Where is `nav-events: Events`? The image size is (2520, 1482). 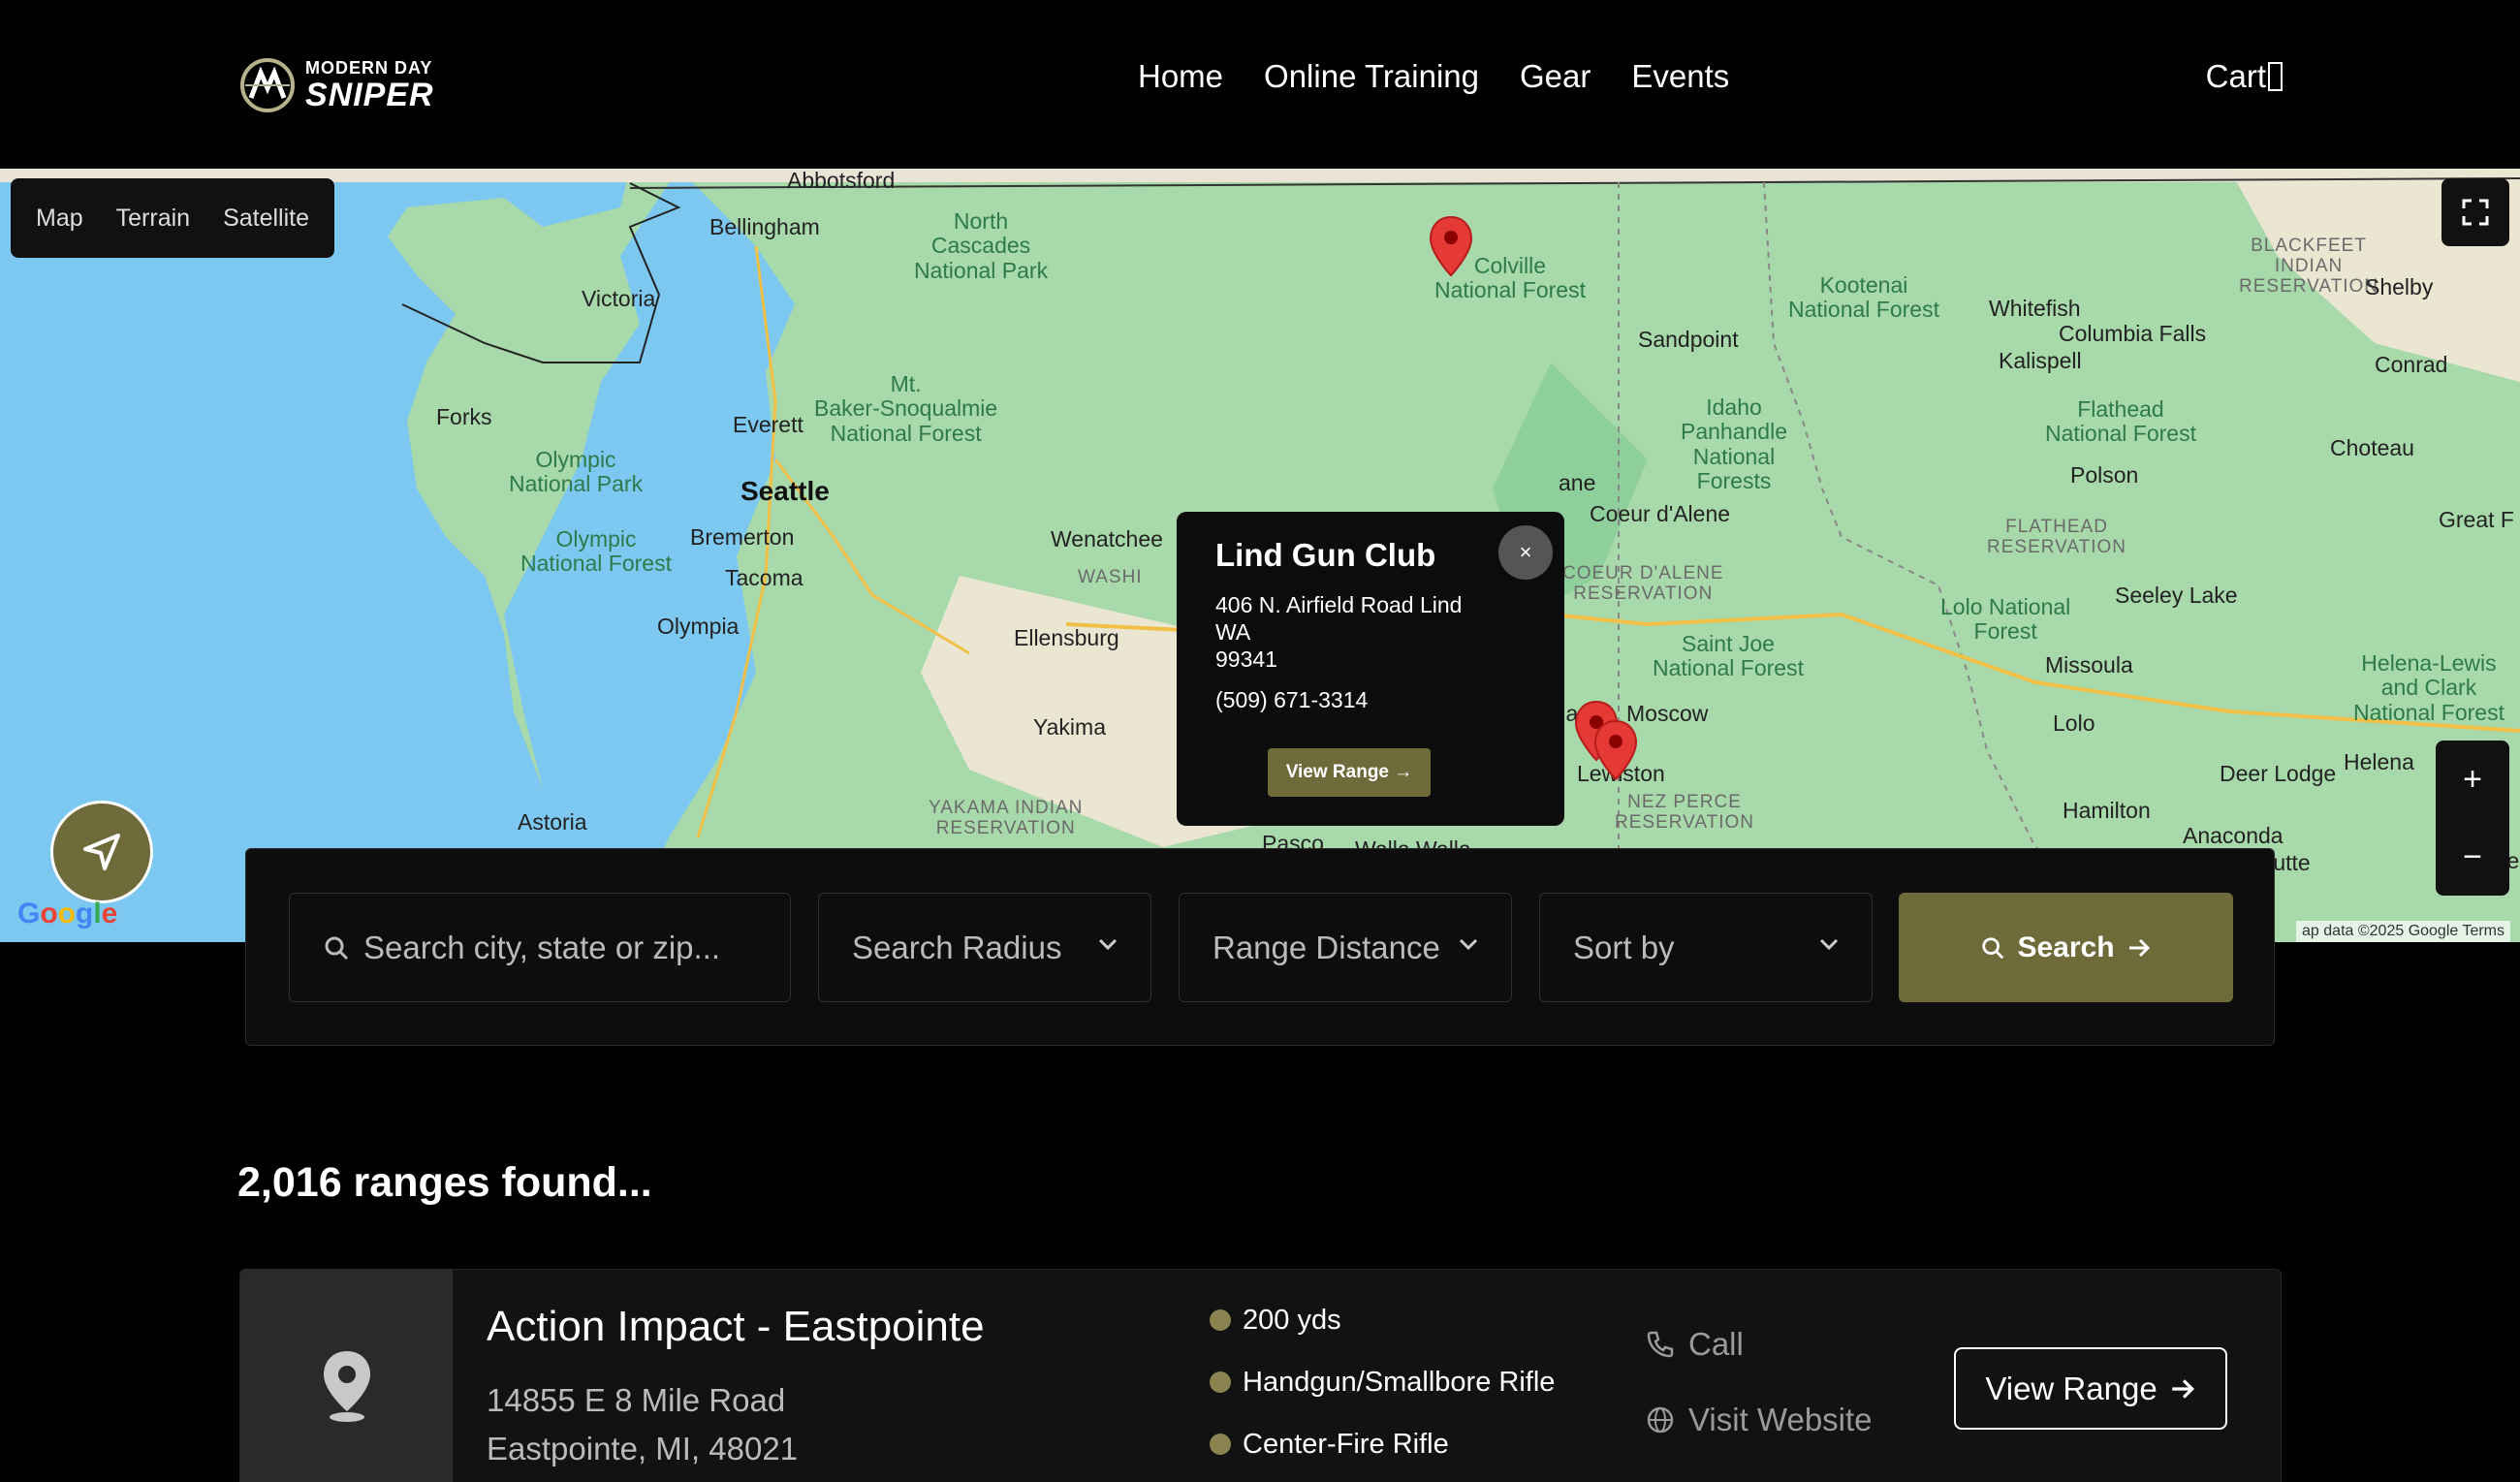 nav-events: Events is located at coordinates (1680, 76).